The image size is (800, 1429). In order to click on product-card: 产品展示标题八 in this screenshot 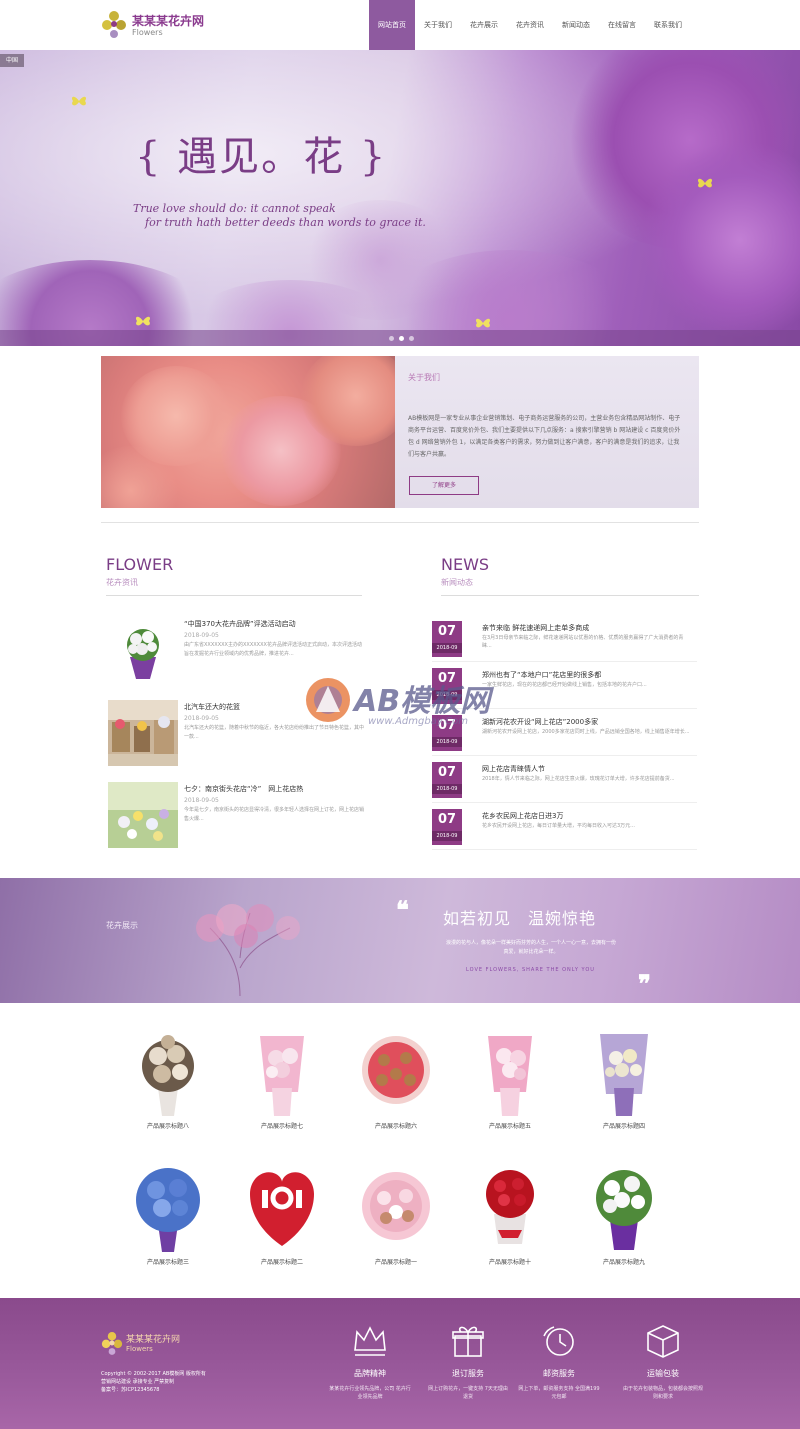, I will do `click(168, 1084)`.